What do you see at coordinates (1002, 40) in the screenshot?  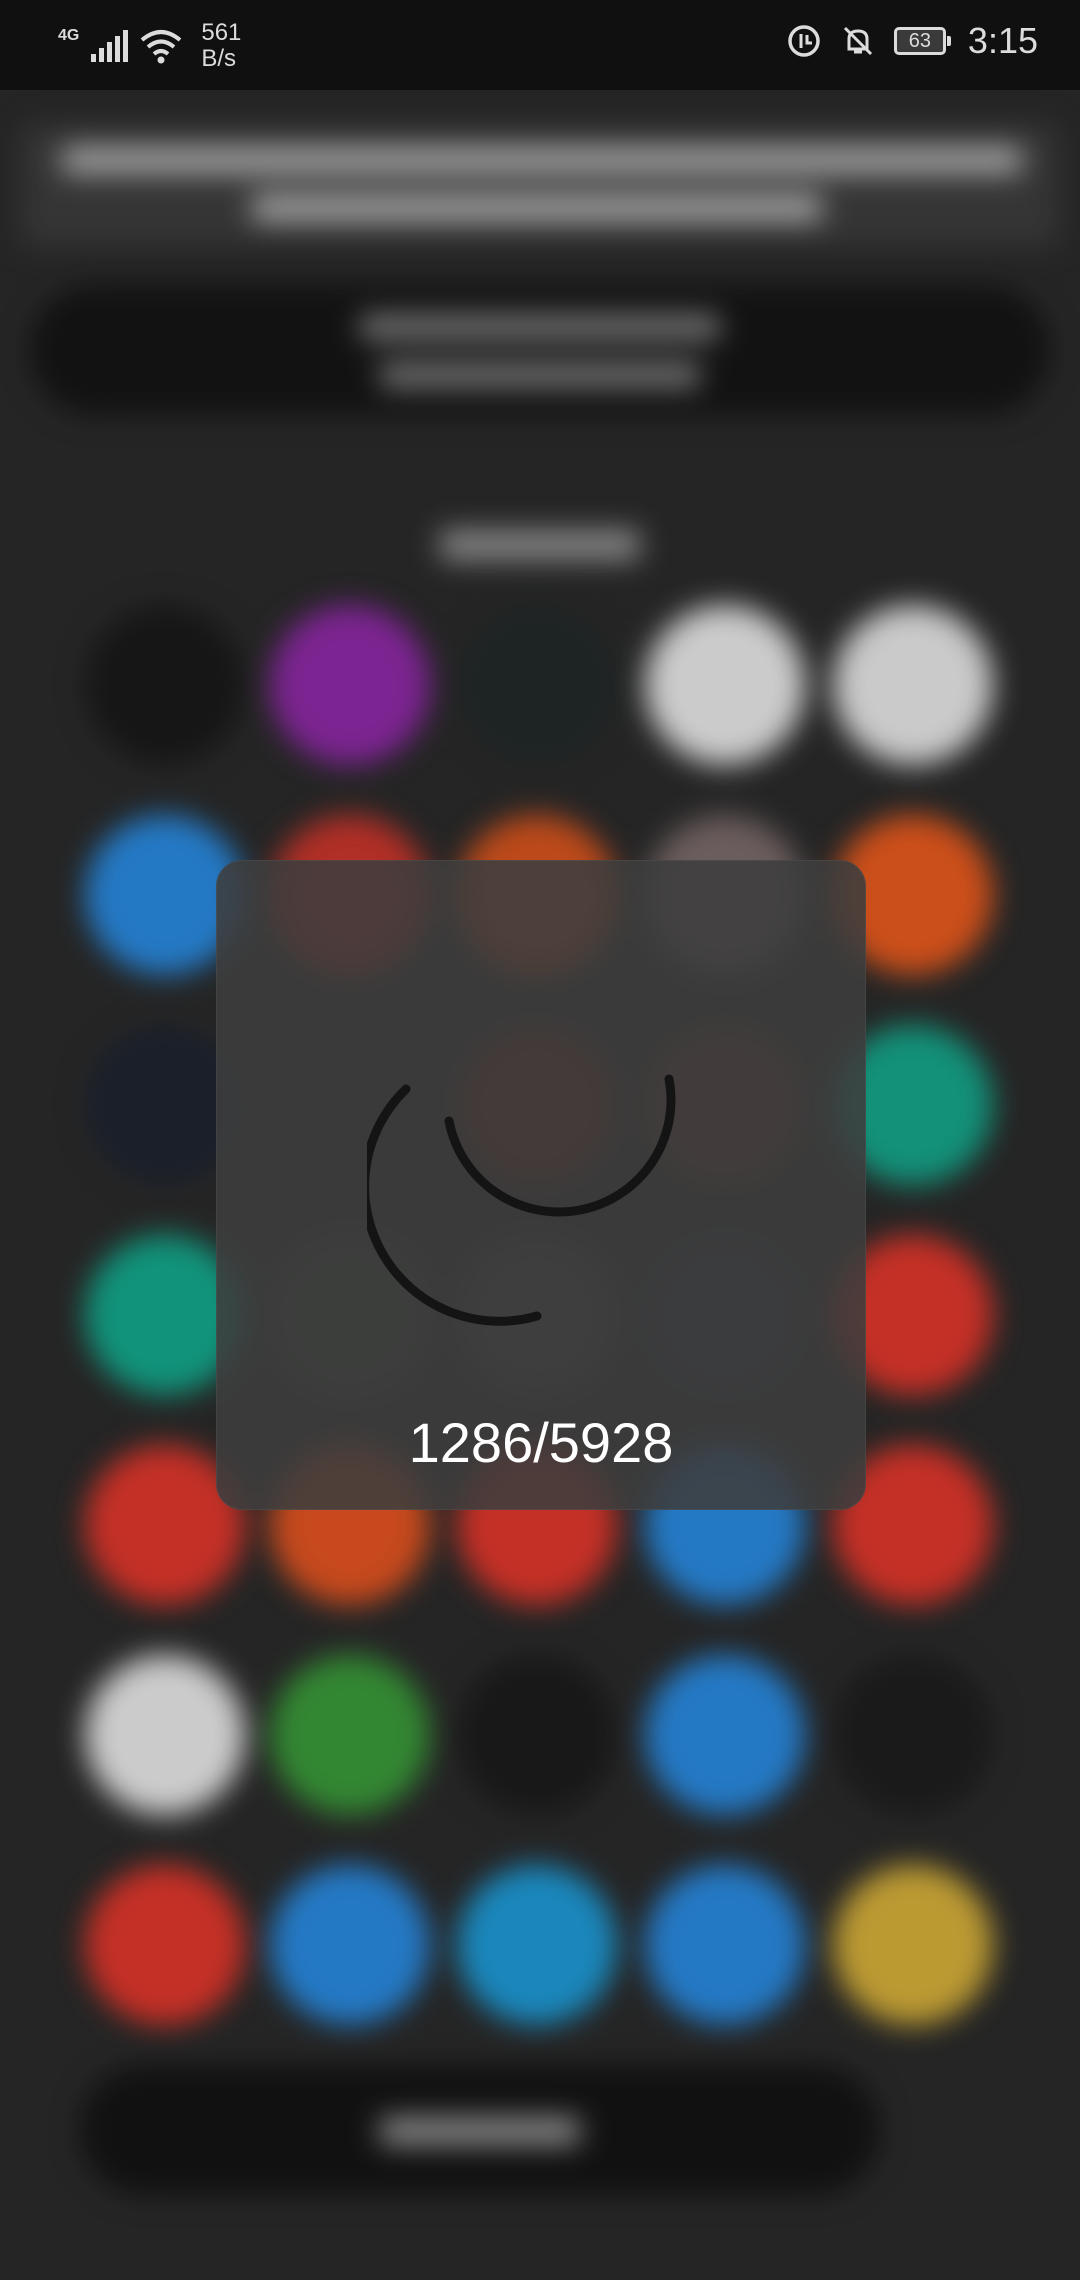 I see `clock: 3:15` at bounding box center [1002, 40].